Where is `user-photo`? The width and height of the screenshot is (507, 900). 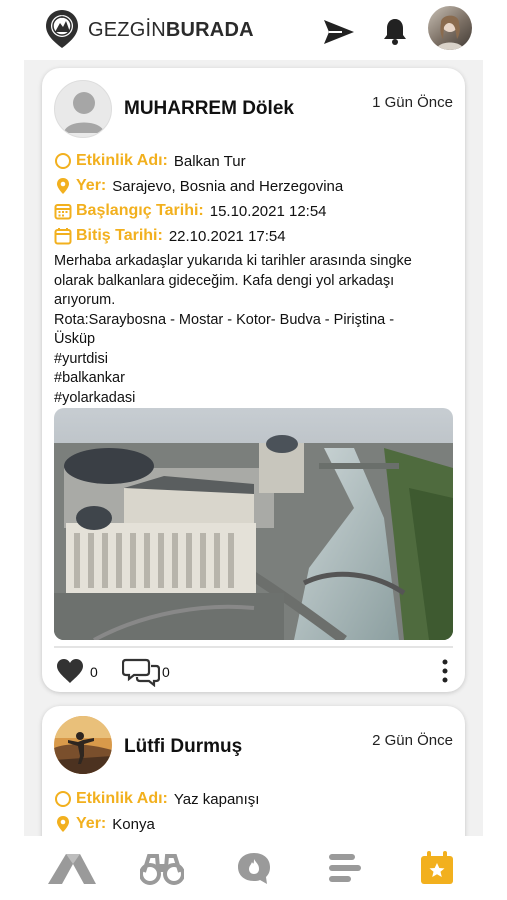
user-photo is located at coordinates (83, 745).